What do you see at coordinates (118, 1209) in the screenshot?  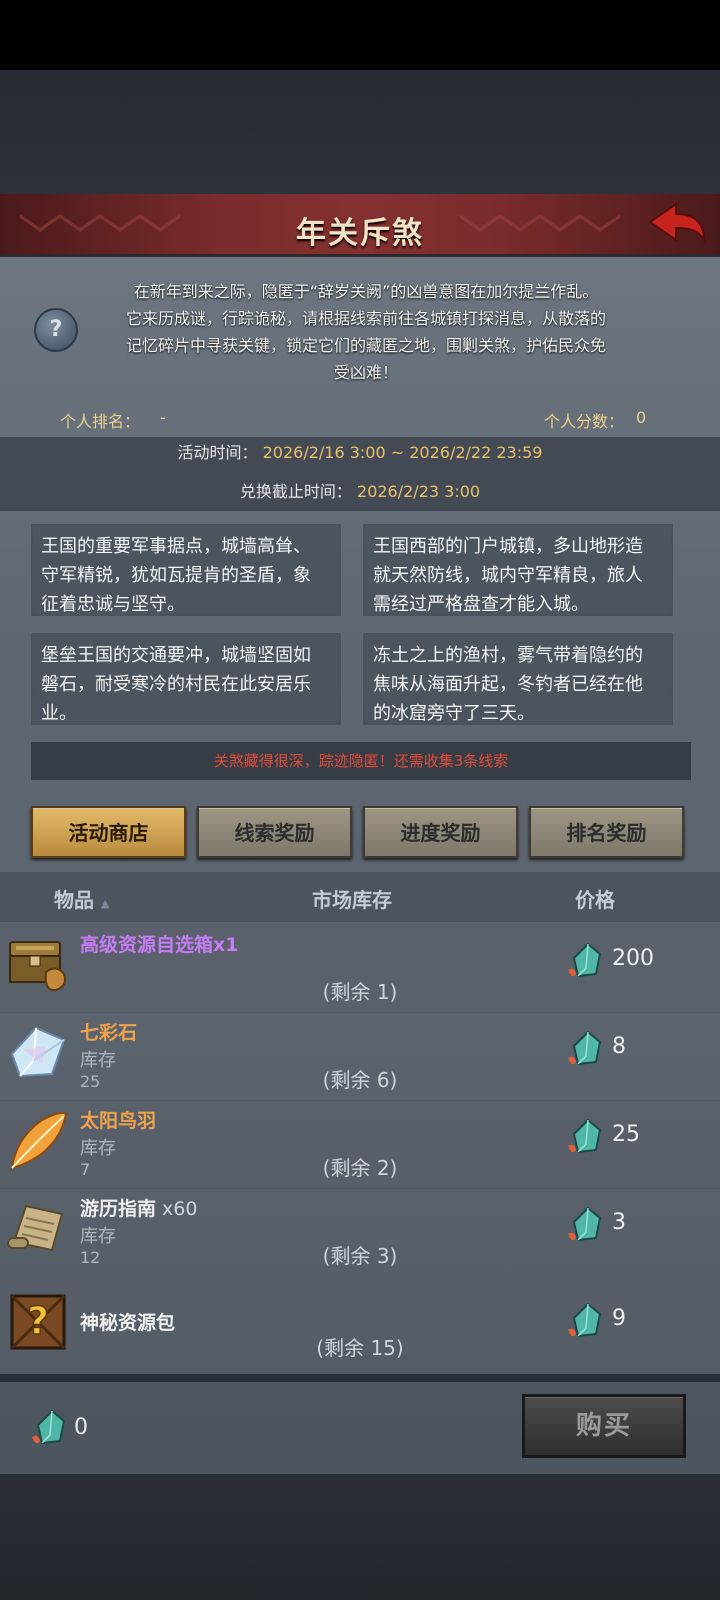 I see `item-name-text: 游历指南` at bounding box center [118, 1209].